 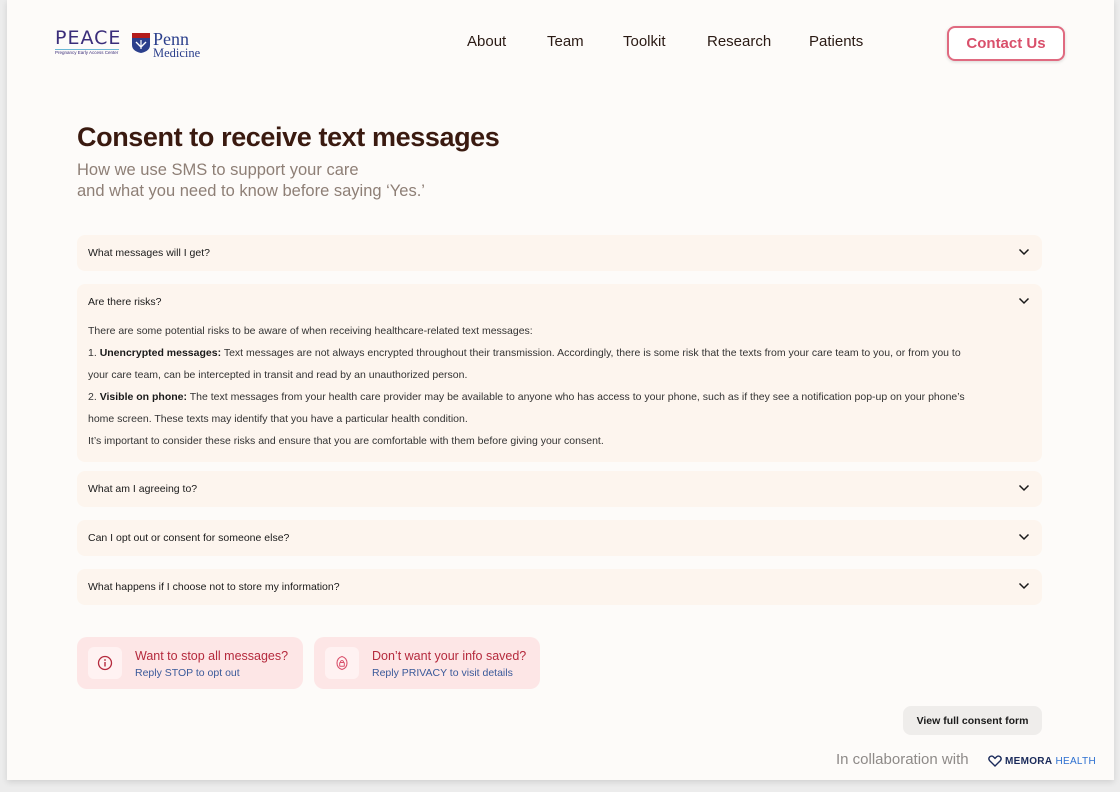 I want to click on lock-icon, so click(x=342, y=663).